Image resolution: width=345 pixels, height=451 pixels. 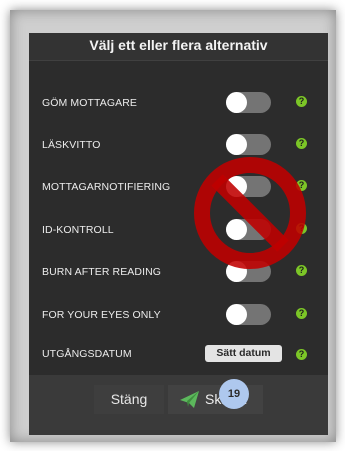 I want to click on send-button: Skicka, so click(x=215, y=399).